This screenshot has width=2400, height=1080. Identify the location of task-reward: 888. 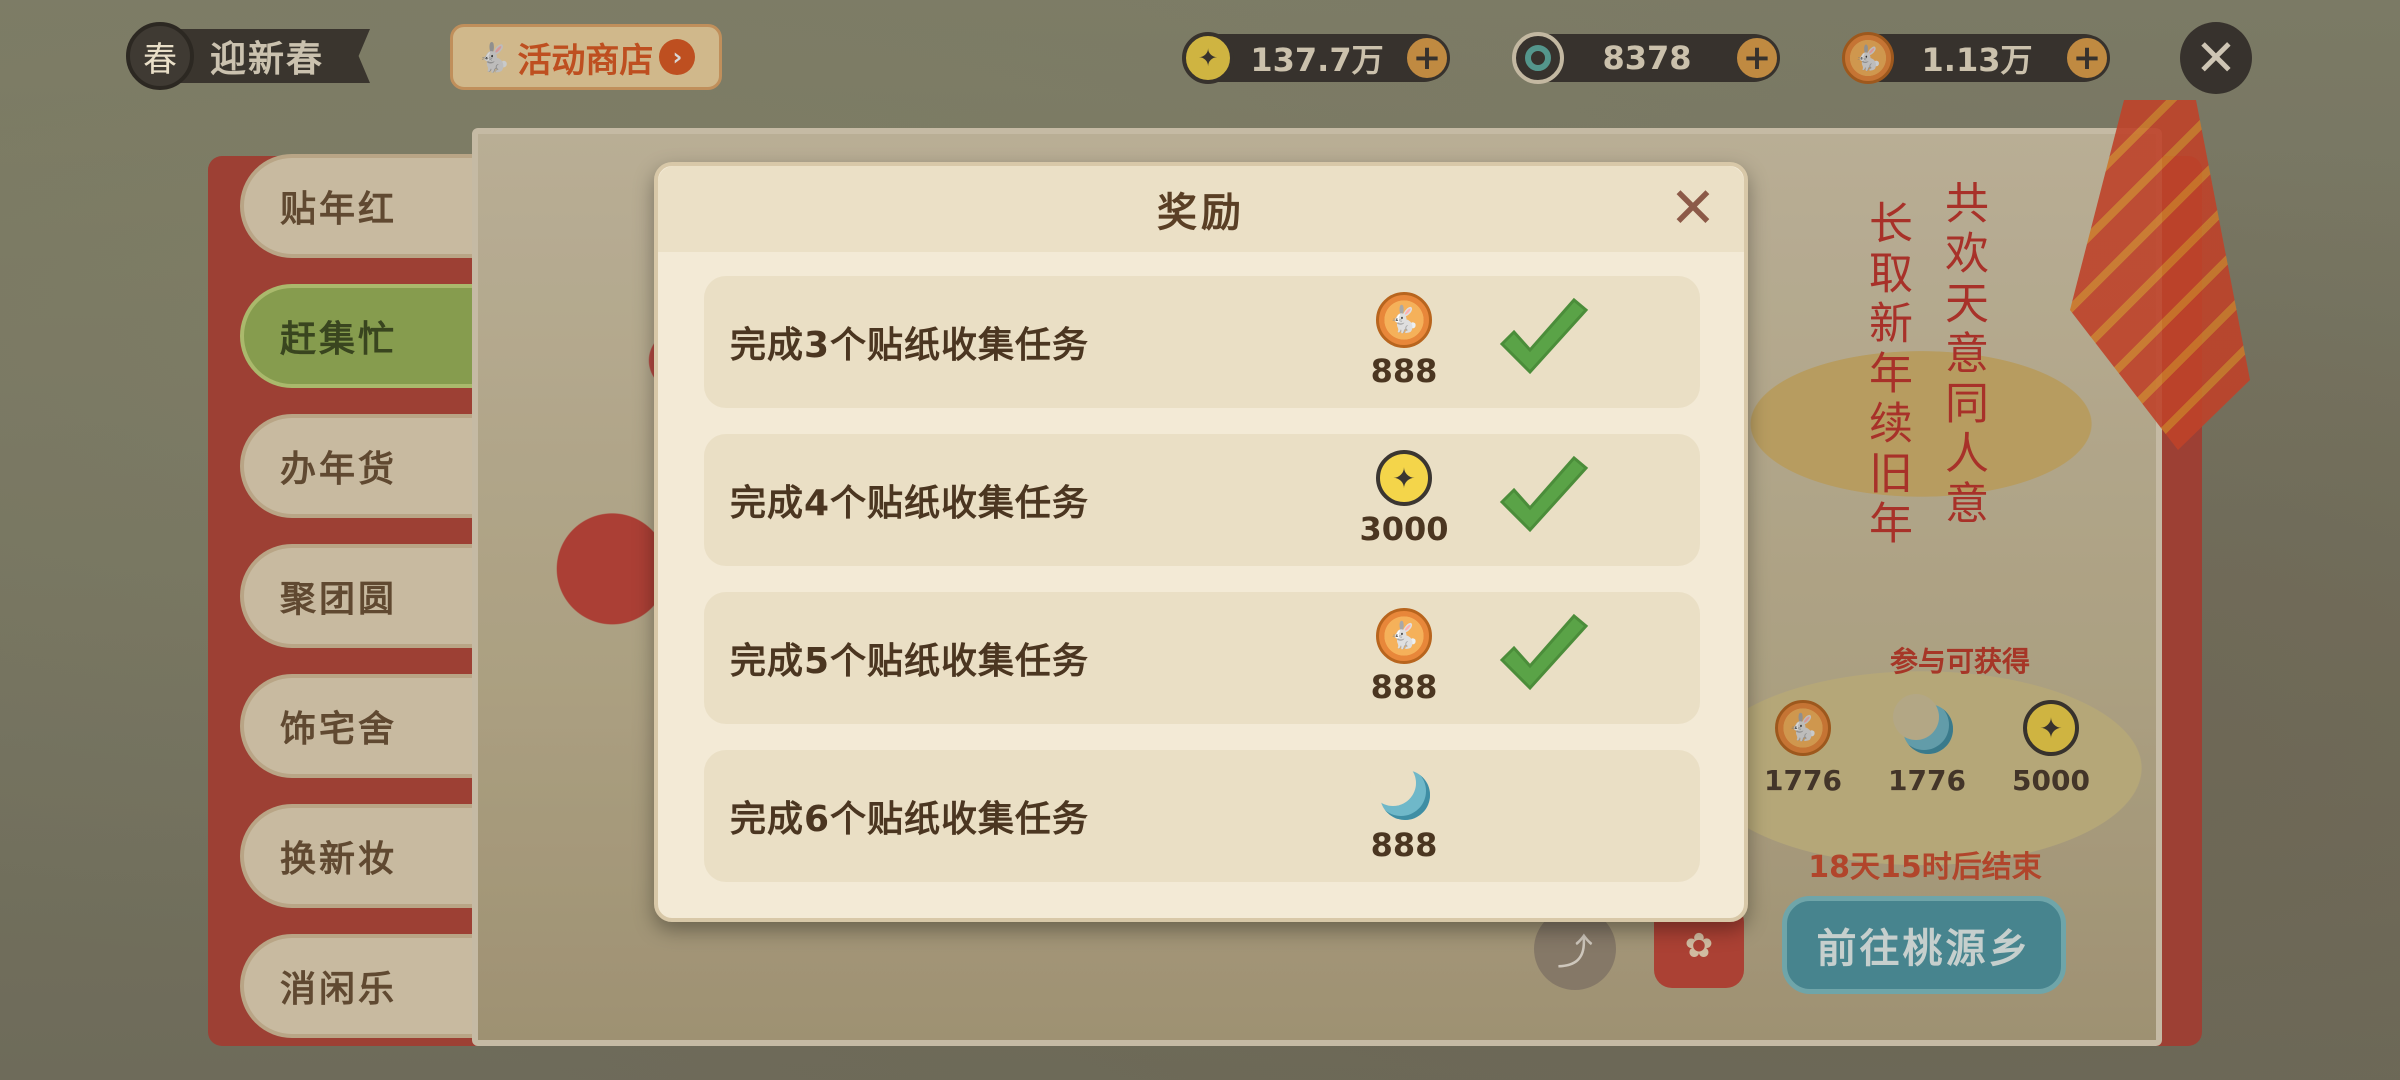
(1404, 812).